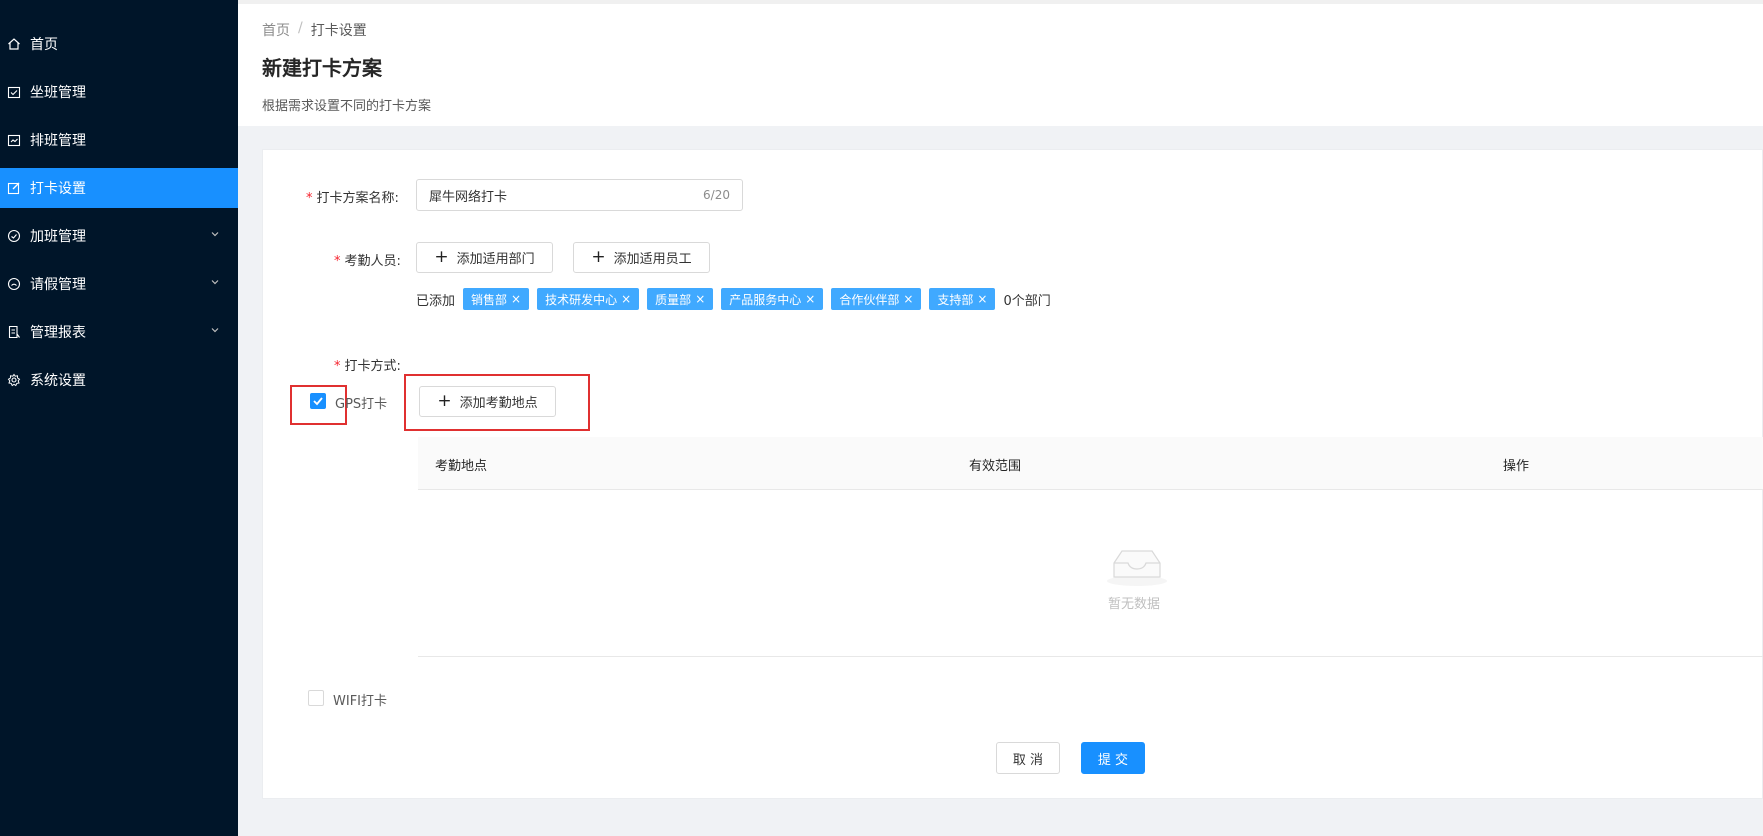  What do you see at coordinates (436, 301) in the screenshot?
I see `added-label: 已添加` at bounding box center [436, 301].